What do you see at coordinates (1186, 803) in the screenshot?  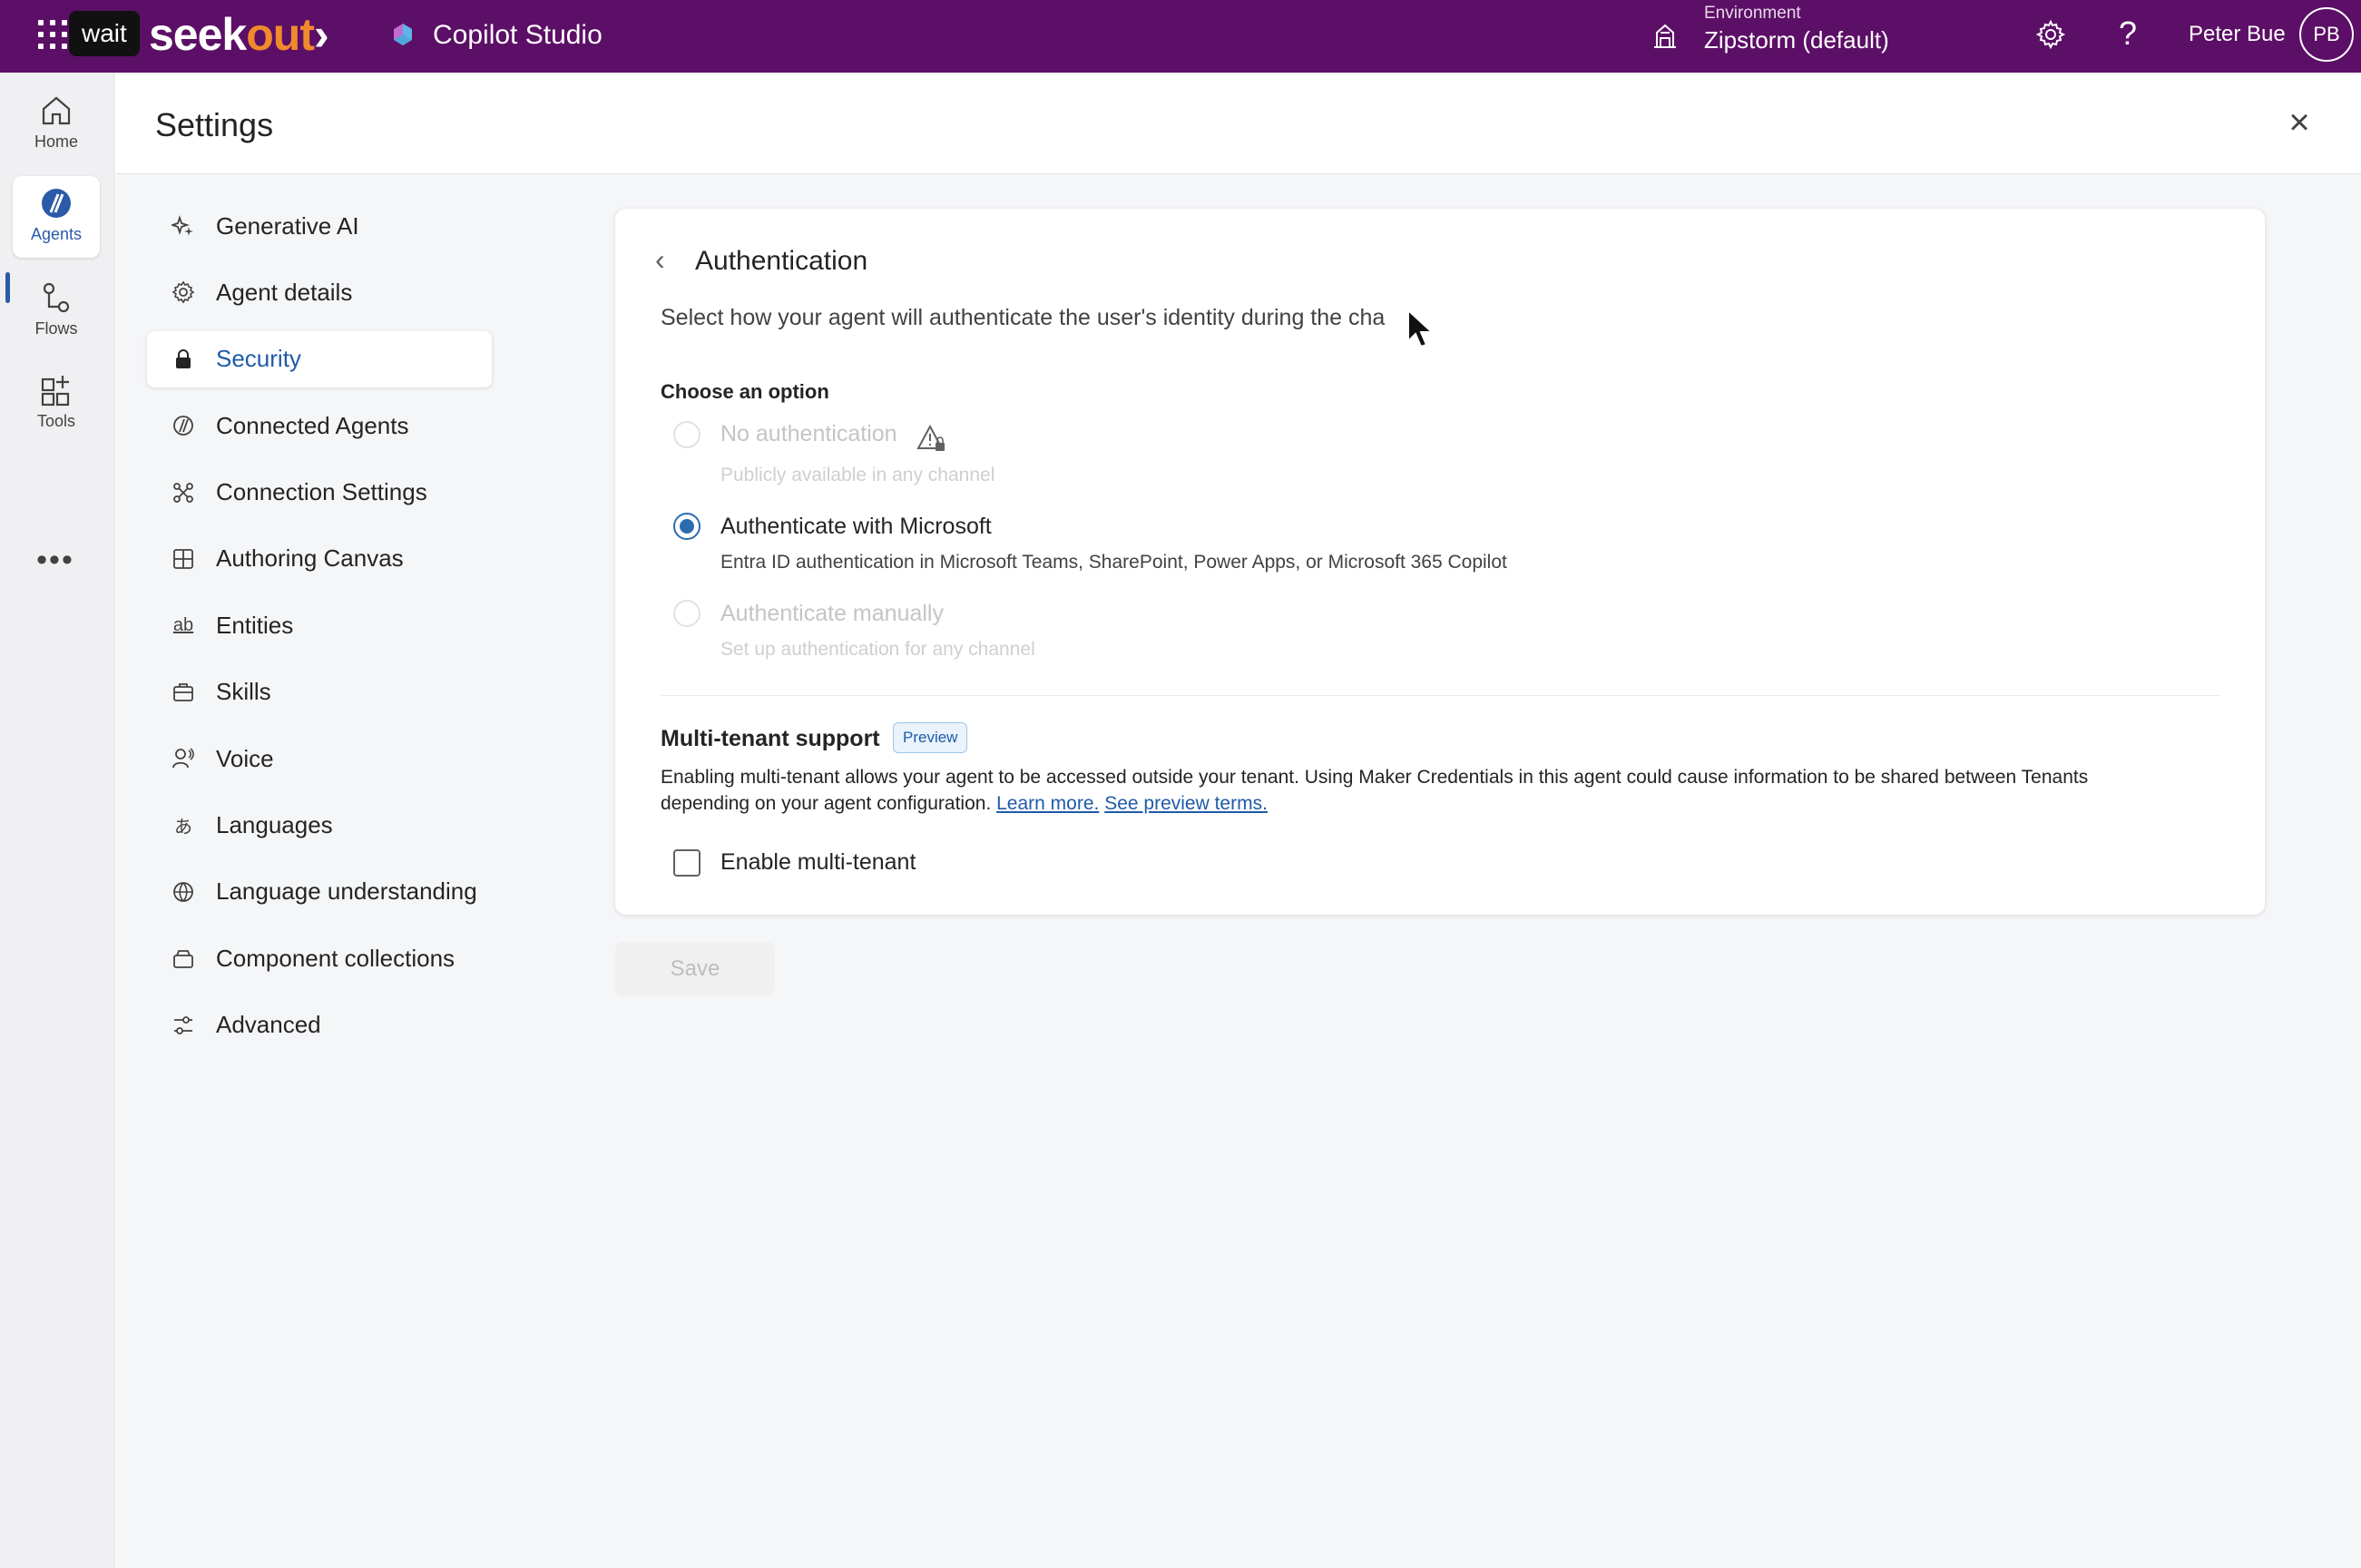 I see `preview-terms-link: See preview terms.` at bounding box center [1186, 803].